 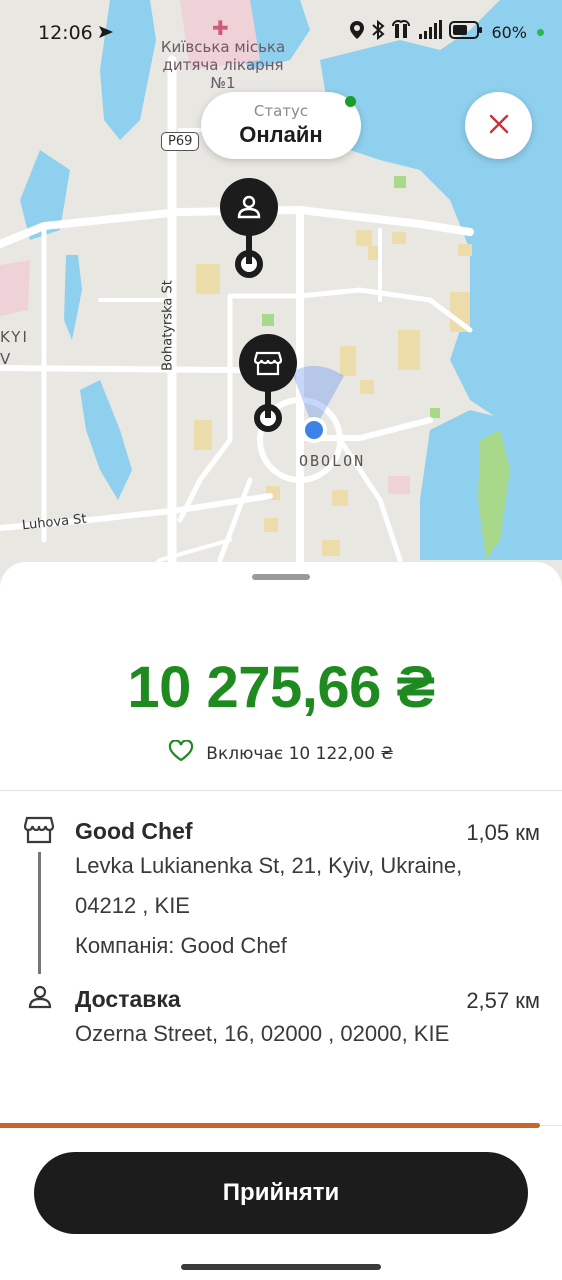 I want to click on accept-button: Прийняти, so click(x=281, y=1193).